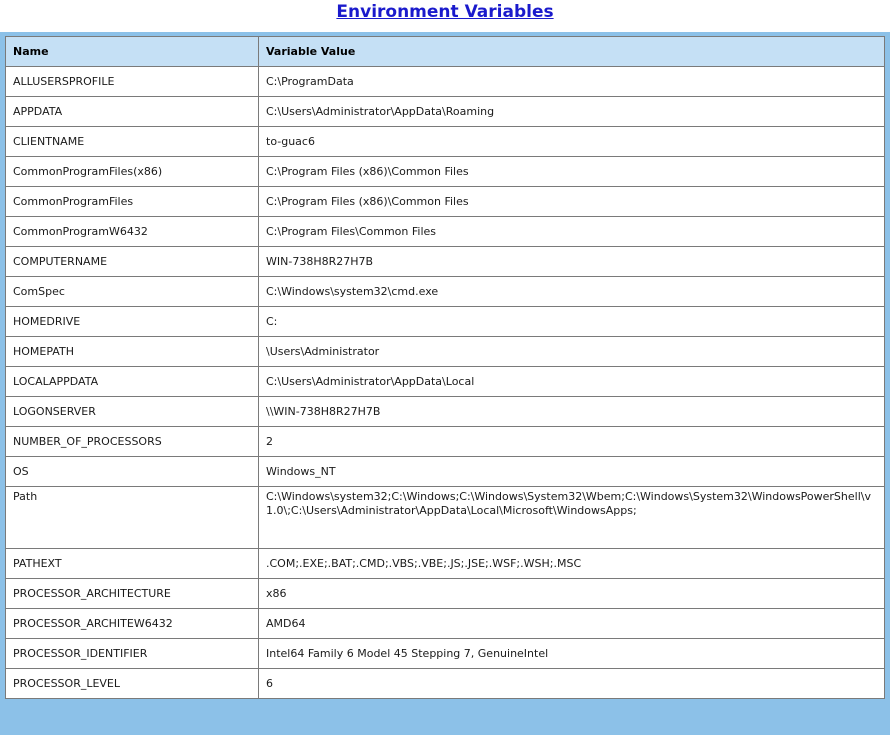 The height and width of the screenshot is (735, 890). What do you see at coordinates (571, 623) in the screenshot?
I see `var-value: AMD64` at bounding box center [571, 623].